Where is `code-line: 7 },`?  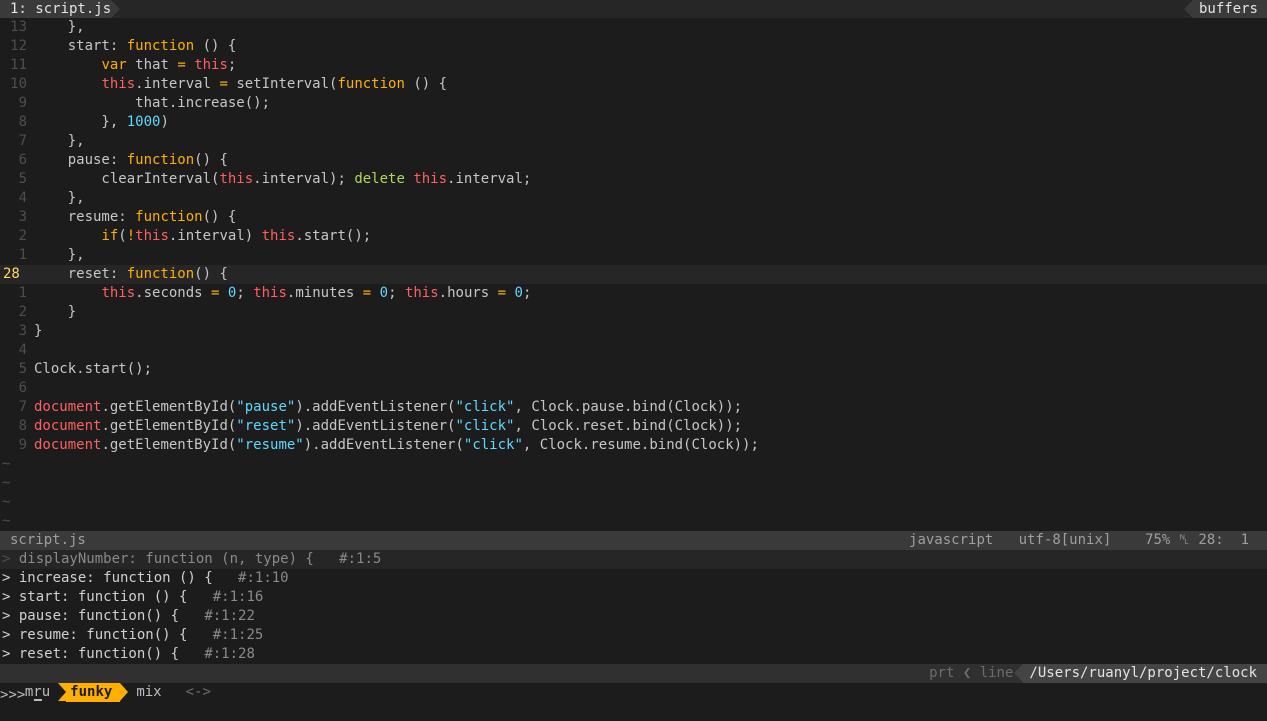 code-line: 7 }, is located at coordinates (633, 141).